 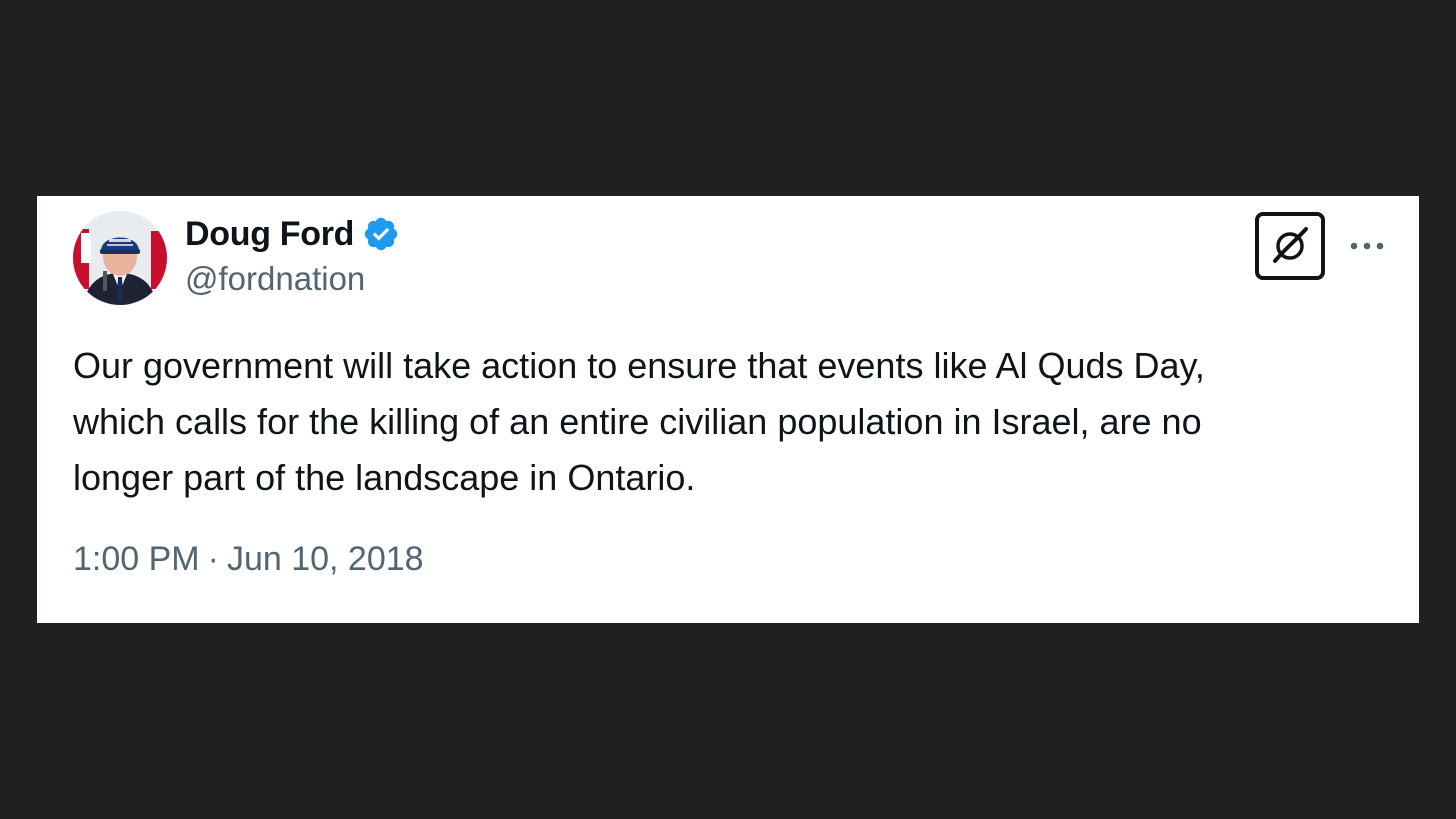 I want to click on avatar-photo-icon, so click(x=120, y=258).